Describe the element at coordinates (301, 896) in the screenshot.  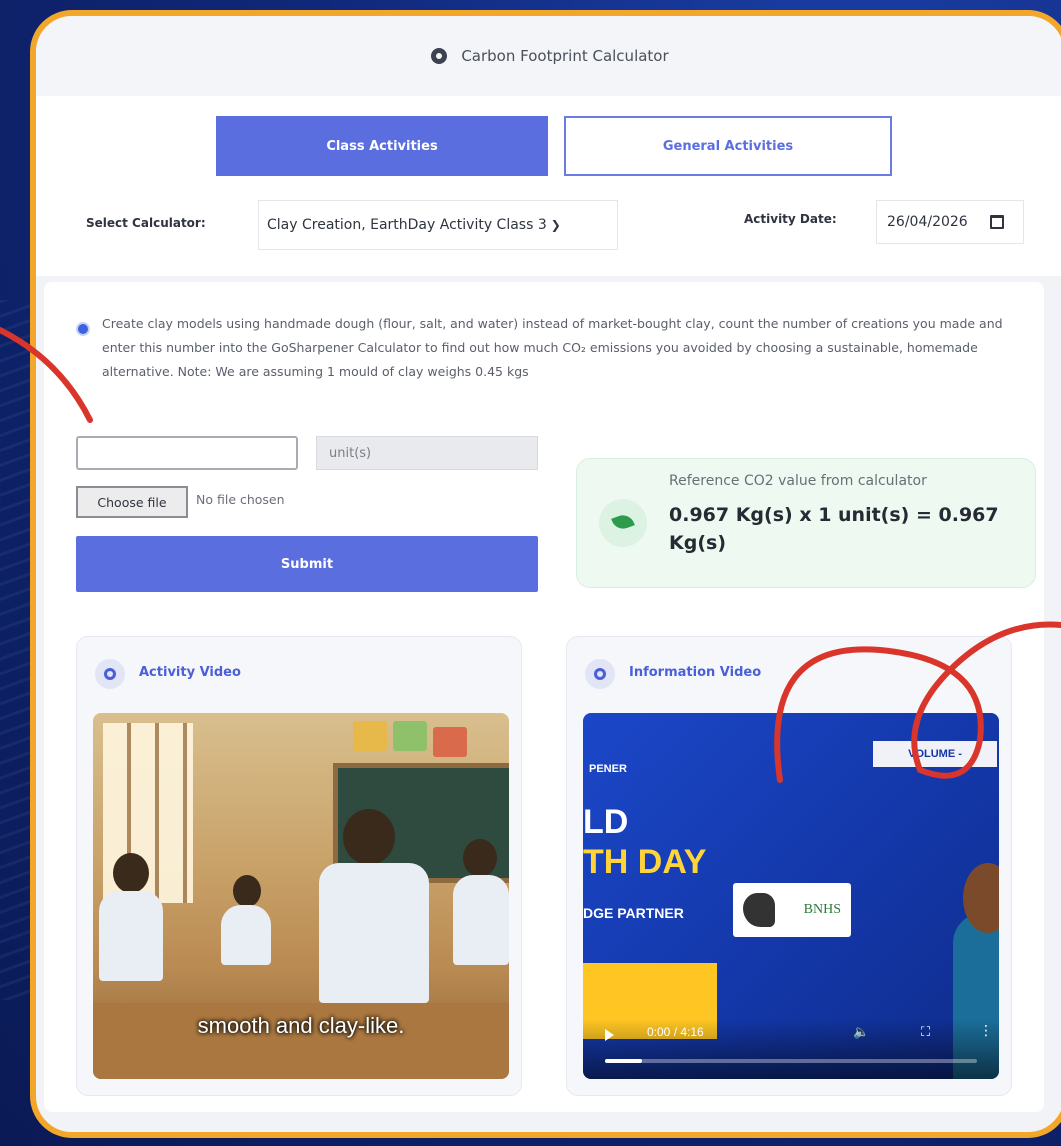
I see `activity-video-player: smooth and clay-like.` at that location.